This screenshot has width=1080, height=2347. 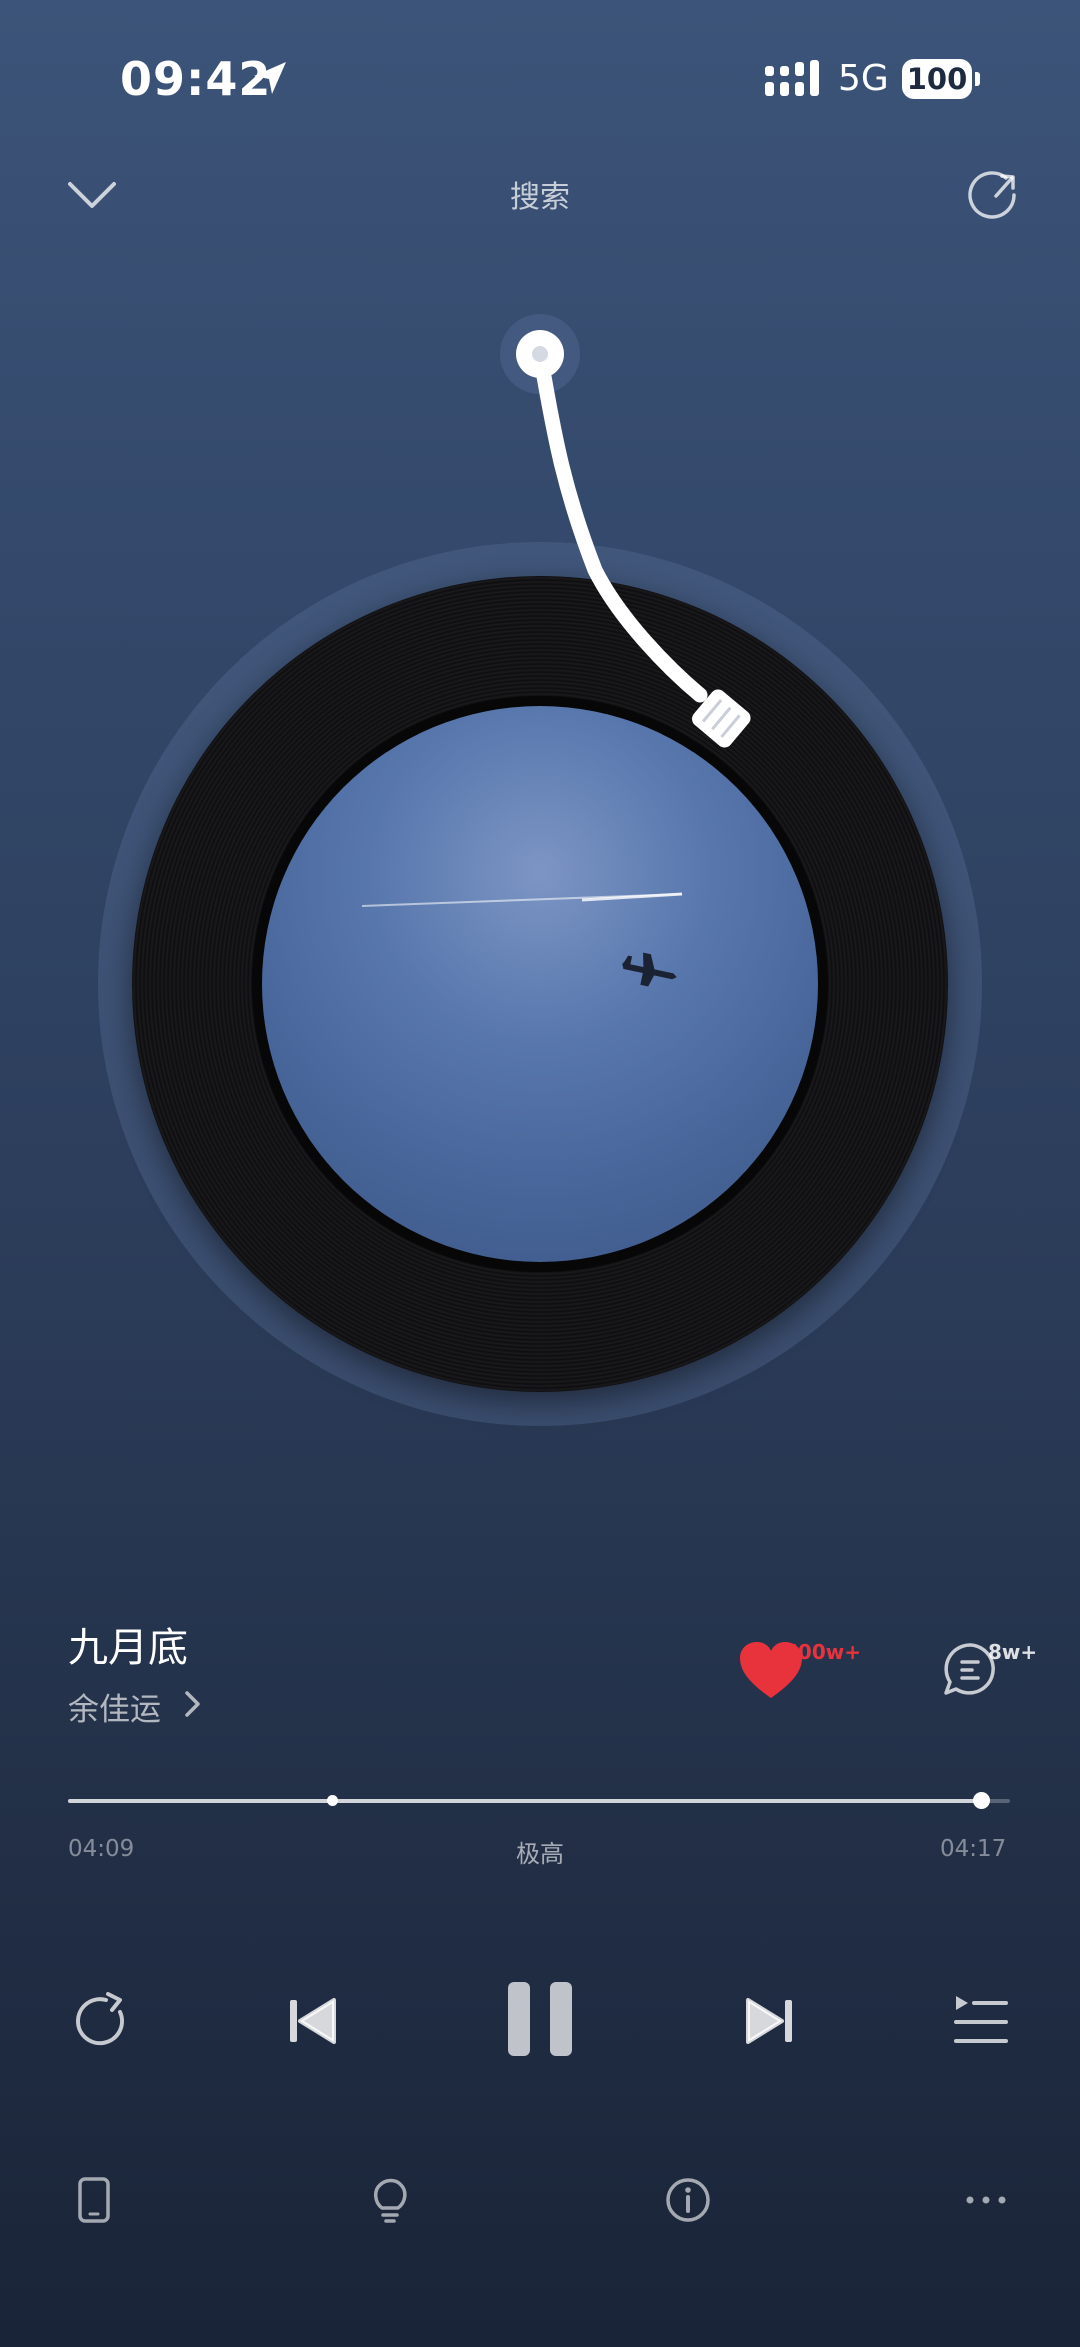 I want to click on current-time: 04:09, so click(x=101, y=1849).